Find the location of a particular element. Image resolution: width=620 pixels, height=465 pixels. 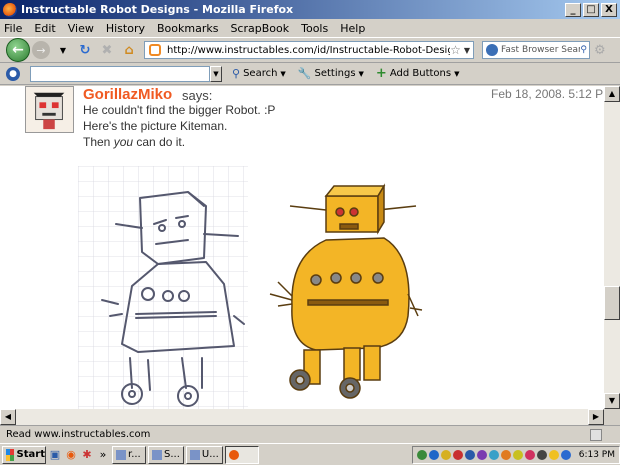

addon-dropdown-icon: ▼ is located at coordinates (216, 73).